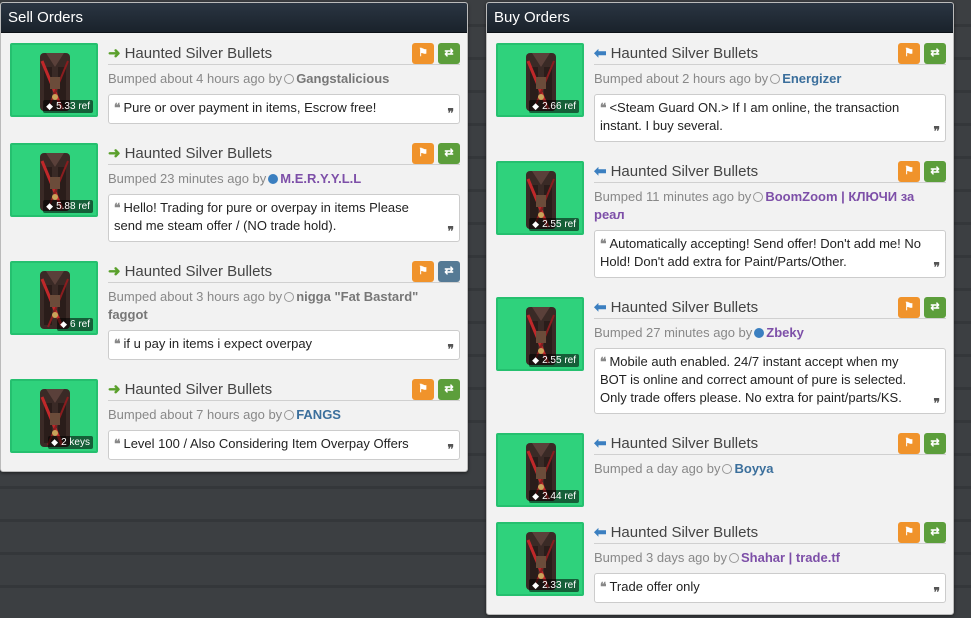 The width and height of the screenshot is (971, 618). Describe the element at coordinates (770, 79) in the screenshot. I see `bump-info: Bumped about 2 hours ago by Energizer` at that location.